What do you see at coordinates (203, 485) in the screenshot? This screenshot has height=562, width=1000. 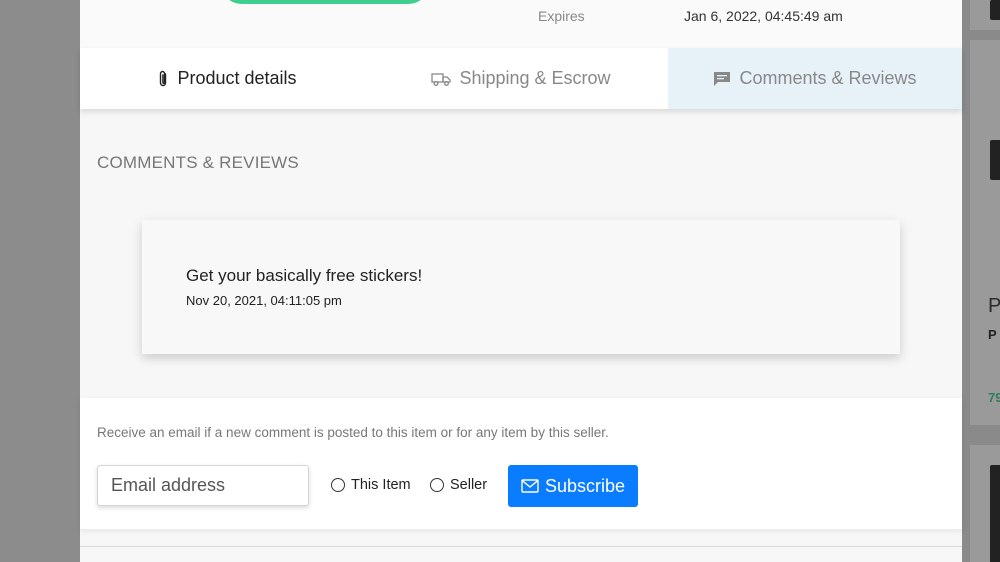 I see `email-field` at bounding box center [203, 485].